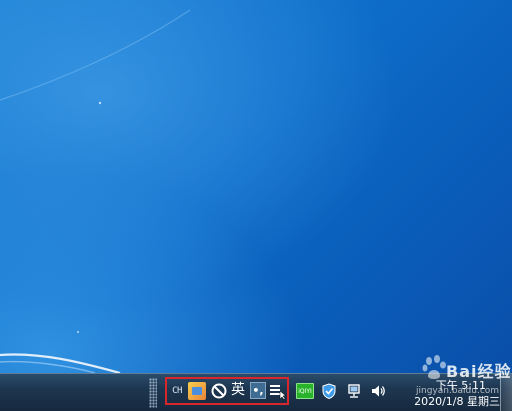  What do you see at coordinates (448, 385) in the screenshot?
I see `clock-time: 下午 5:11` at bounding box center [448, 385].